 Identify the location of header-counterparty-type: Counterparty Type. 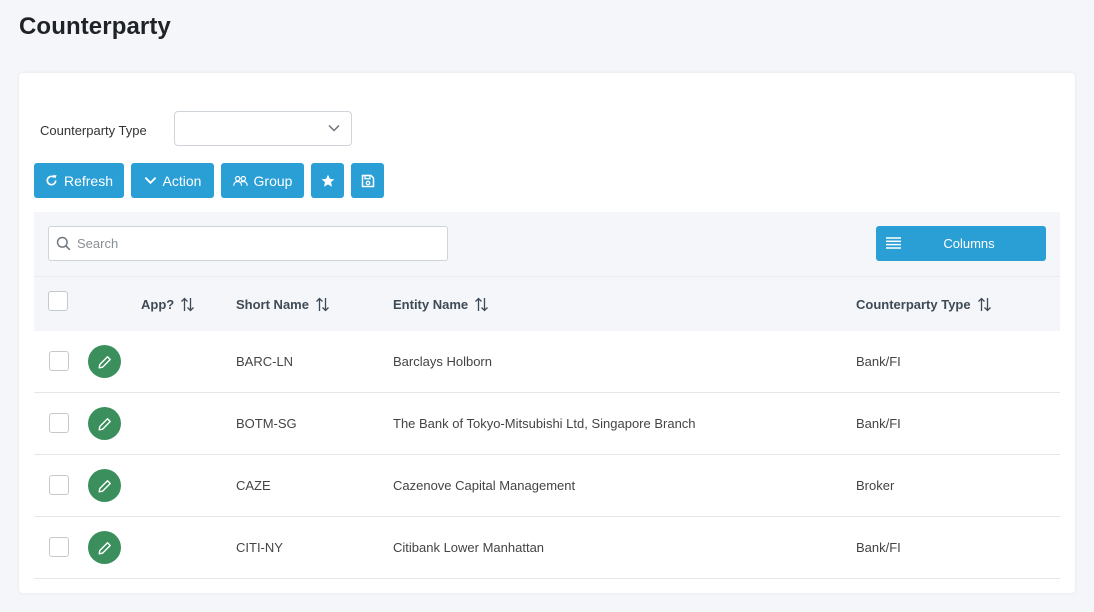
(924, 304).